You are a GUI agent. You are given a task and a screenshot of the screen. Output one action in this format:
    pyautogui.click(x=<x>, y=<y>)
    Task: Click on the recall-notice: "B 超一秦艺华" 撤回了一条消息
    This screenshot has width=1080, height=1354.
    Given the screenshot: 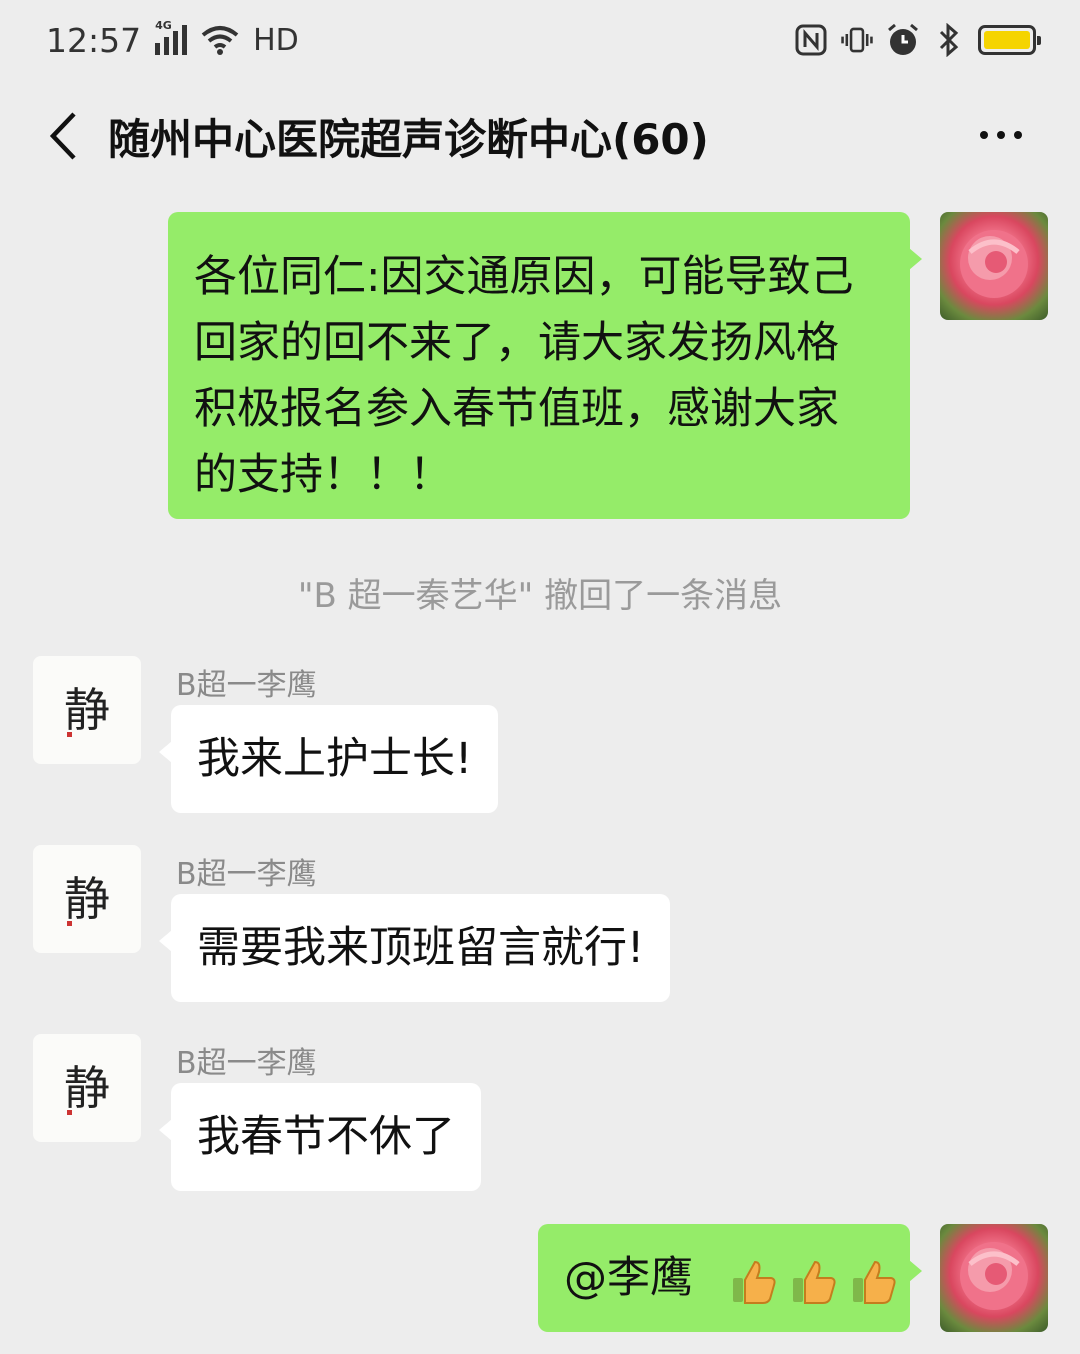 What is the action you would take?
    pyautogui.click(x=540, y=596)
    